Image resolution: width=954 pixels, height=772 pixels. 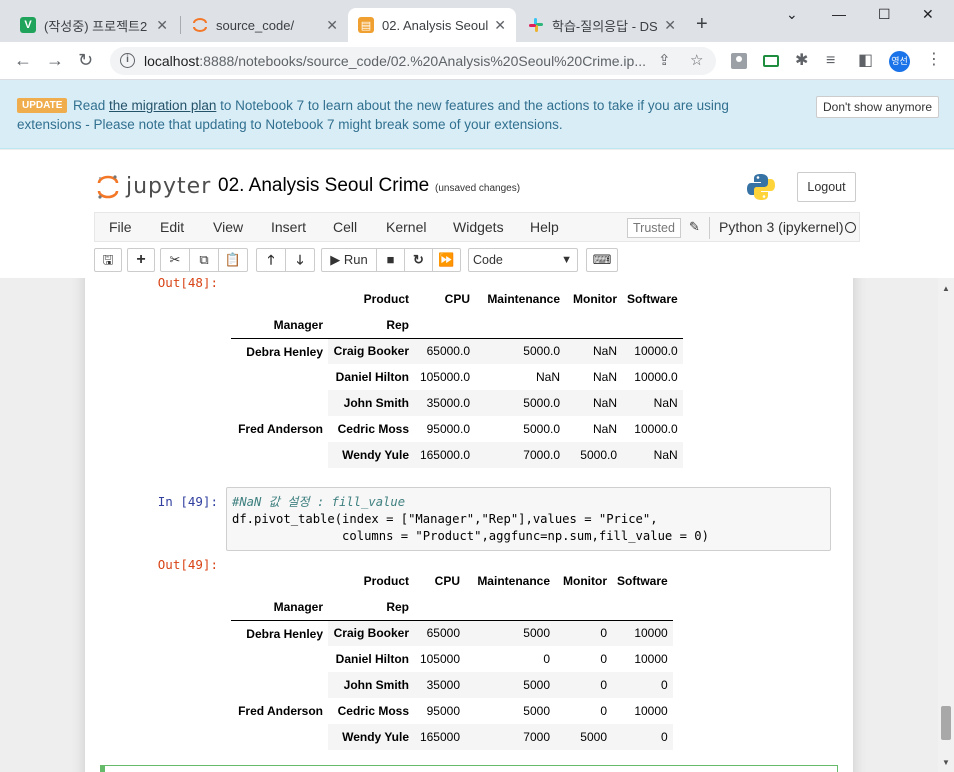 What do you see at coordinates (386, 299) in the screenshot?
I see `column-header: Product` at bounding box center [386, 299].